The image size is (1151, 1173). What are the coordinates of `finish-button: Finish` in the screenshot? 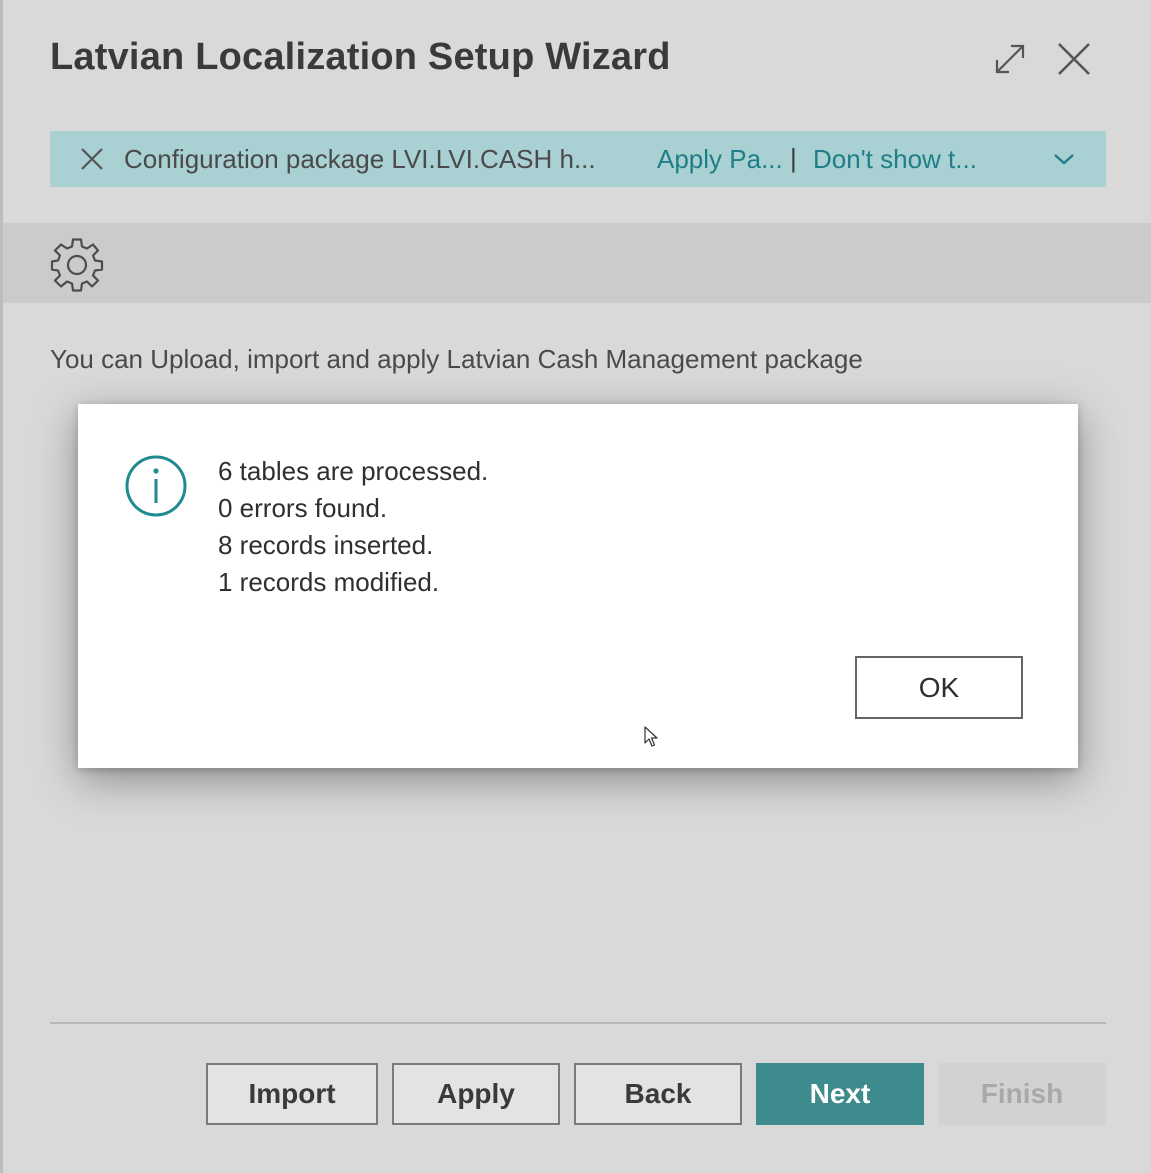 It's located at (1022, 1094).